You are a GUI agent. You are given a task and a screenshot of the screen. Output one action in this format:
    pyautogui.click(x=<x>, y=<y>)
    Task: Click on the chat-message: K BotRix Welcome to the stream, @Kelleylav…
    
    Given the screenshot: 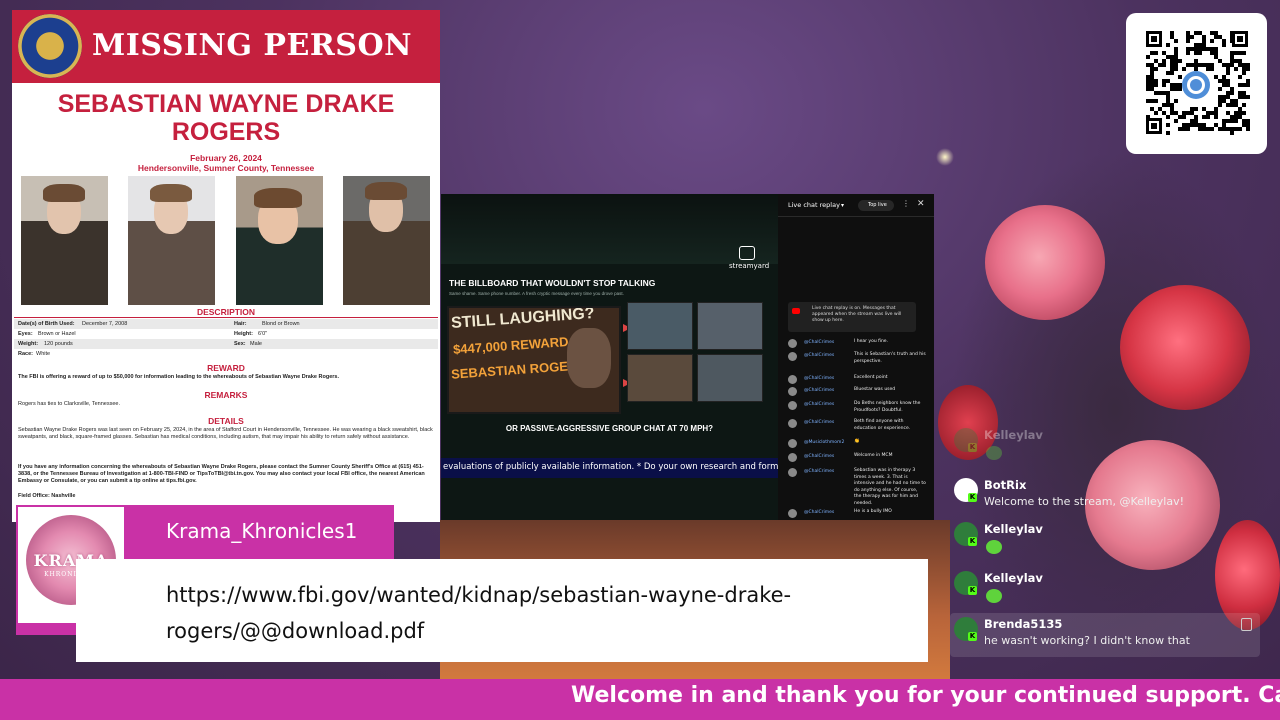 What is the action you would take?
    pyautogui.click(x=1105, y=495)
    